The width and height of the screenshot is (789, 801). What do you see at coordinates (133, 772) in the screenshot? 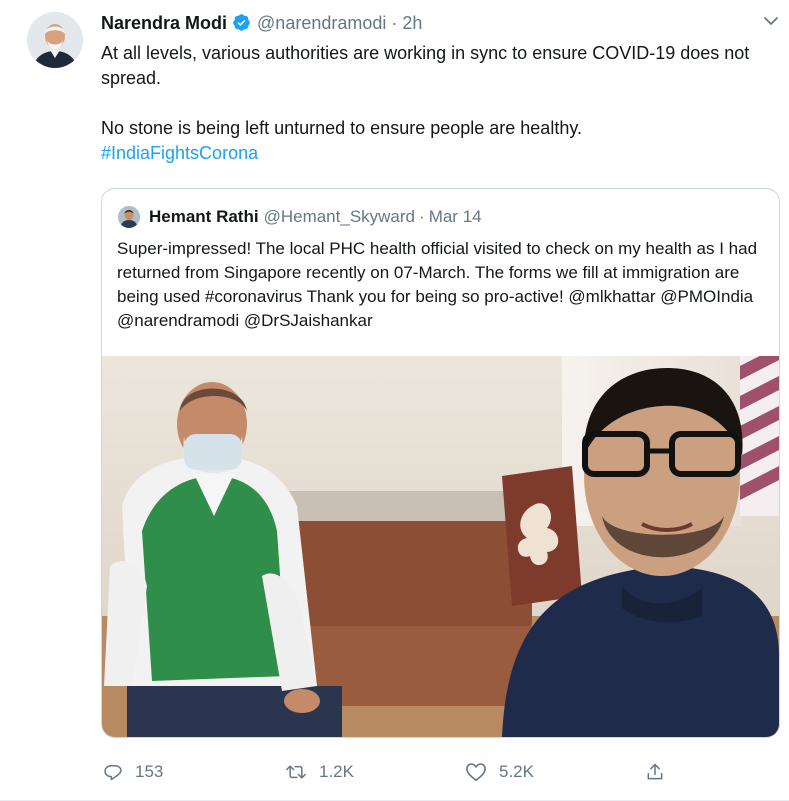
I see `reply-button: 153` at bounding box center [133, 772].